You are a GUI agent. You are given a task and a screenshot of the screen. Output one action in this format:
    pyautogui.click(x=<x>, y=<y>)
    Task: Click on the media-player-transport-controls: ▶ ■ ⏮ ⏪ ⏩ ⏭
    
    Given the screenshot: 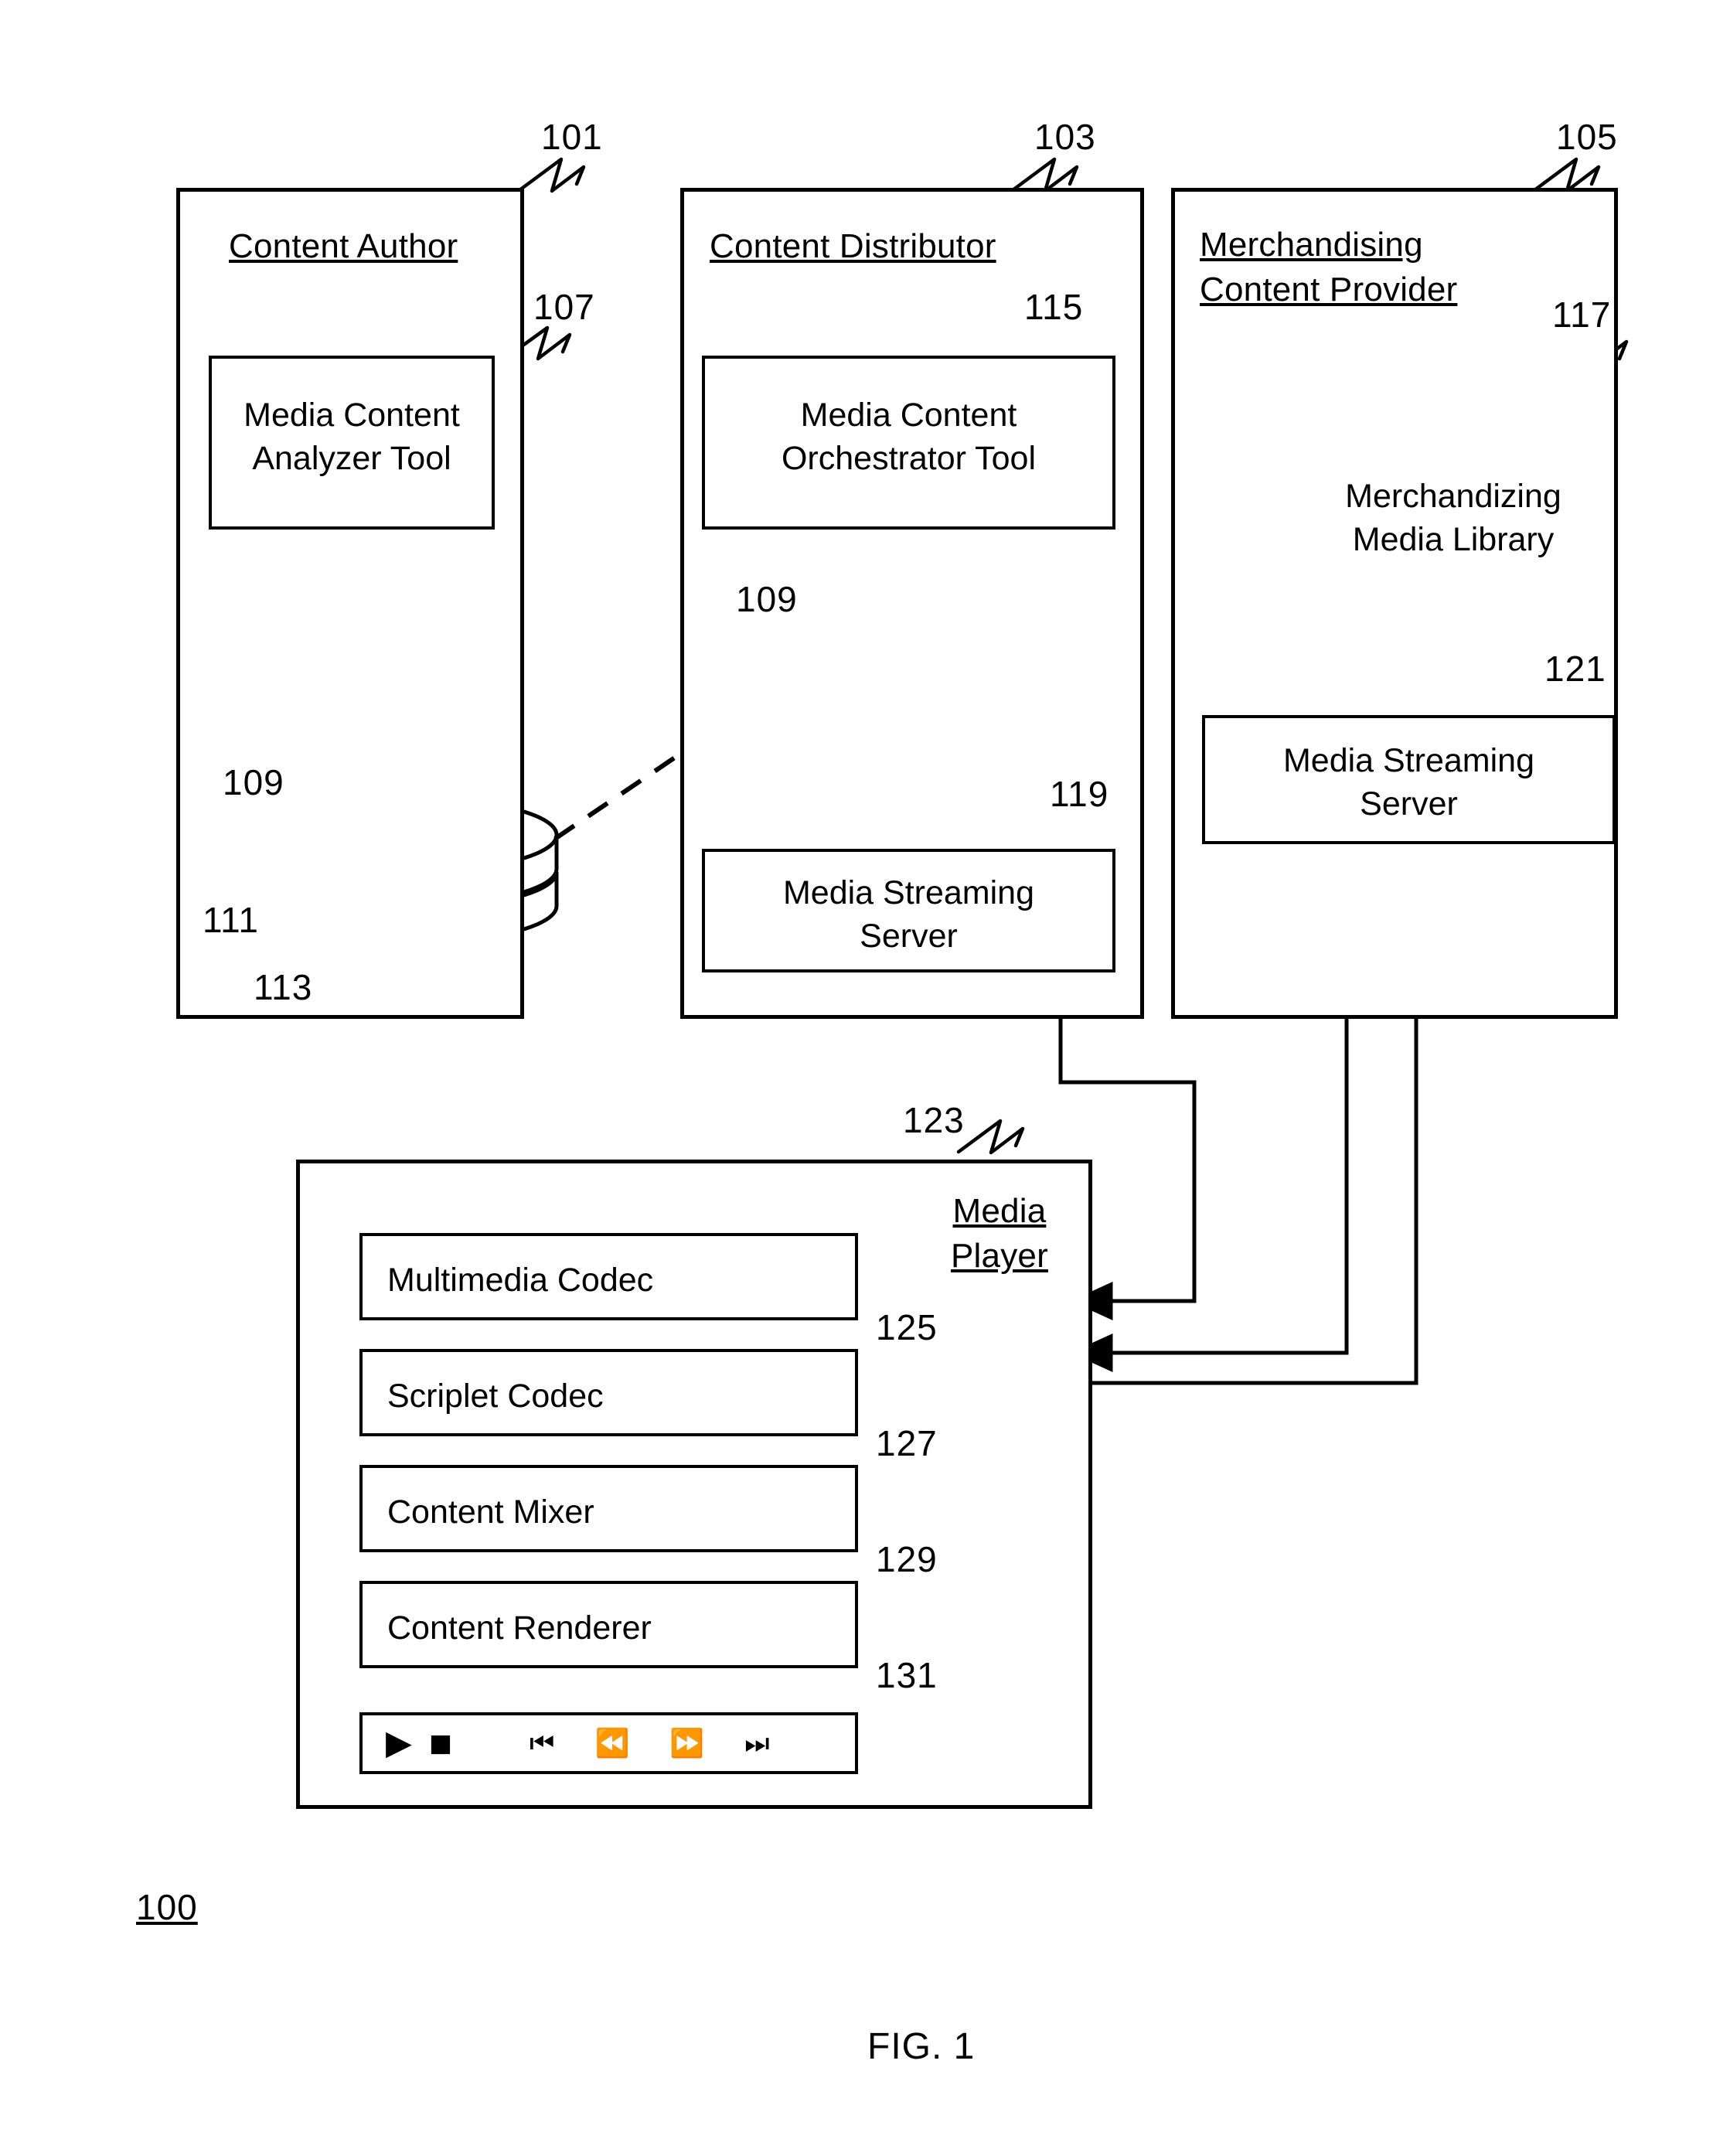 What is the action you would take?
    pyautogui.click(x=608, y=1743)
    